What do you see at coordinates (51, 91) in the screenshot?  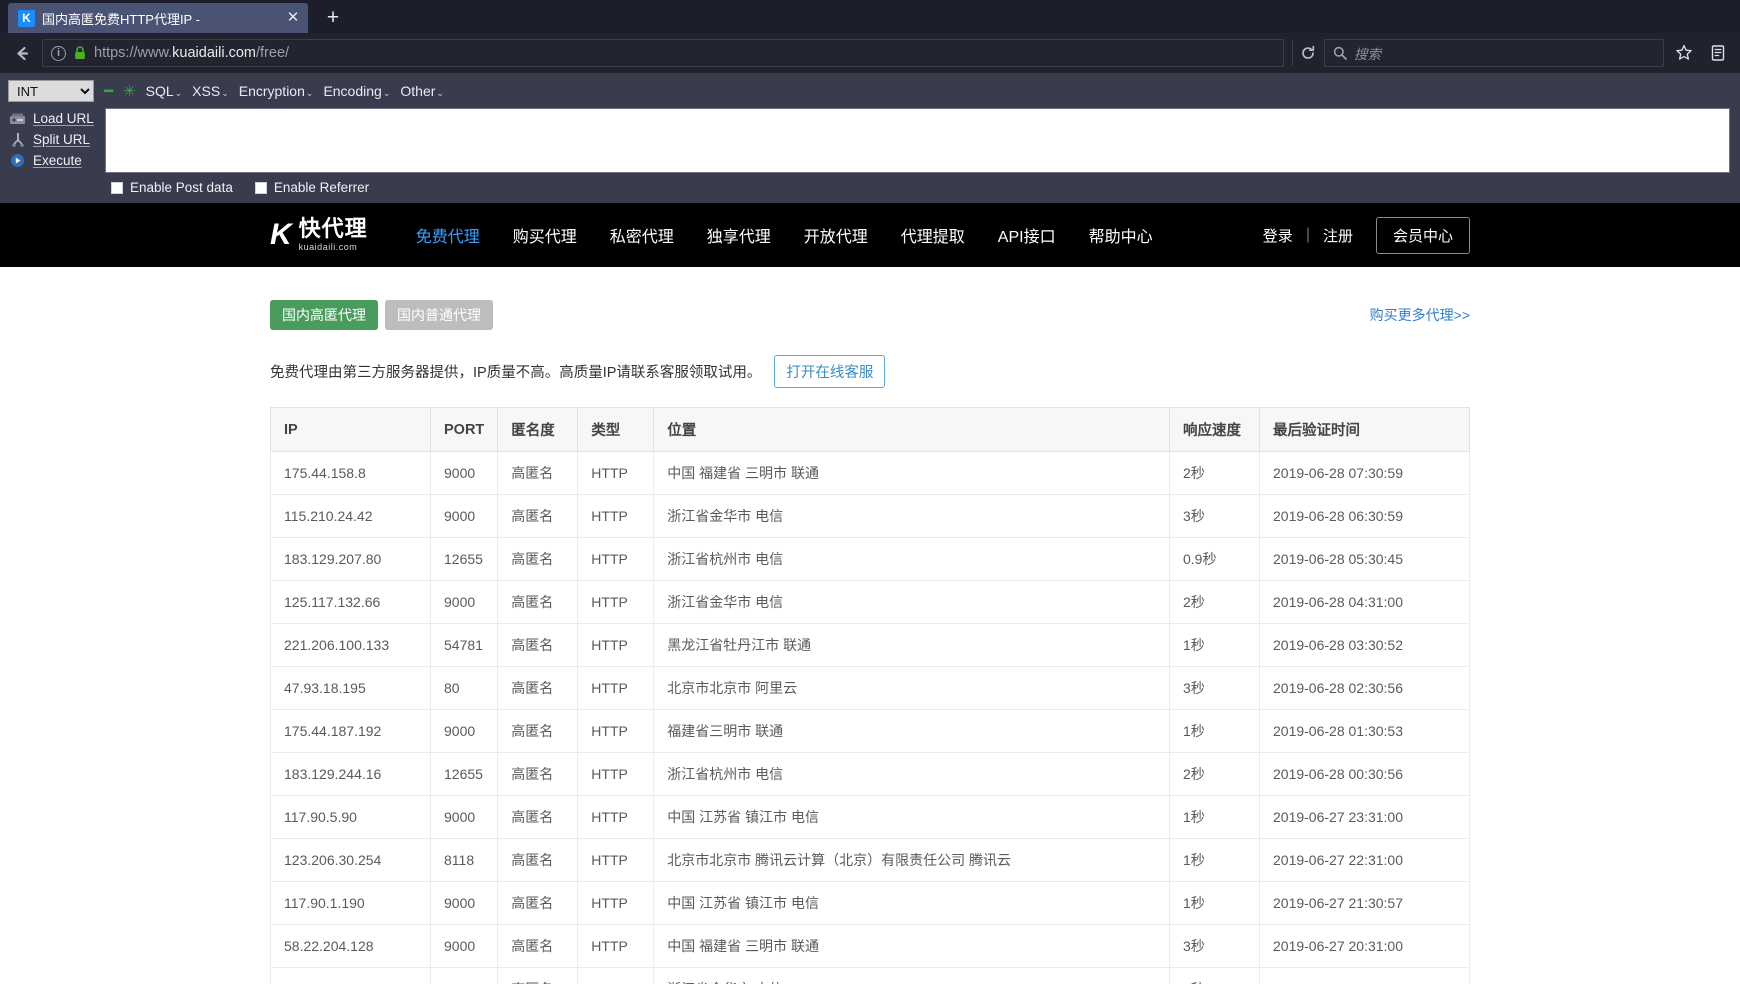 I see `hackbar-type-select: INTSTRINGHEX` at bounding box center [51, 91].